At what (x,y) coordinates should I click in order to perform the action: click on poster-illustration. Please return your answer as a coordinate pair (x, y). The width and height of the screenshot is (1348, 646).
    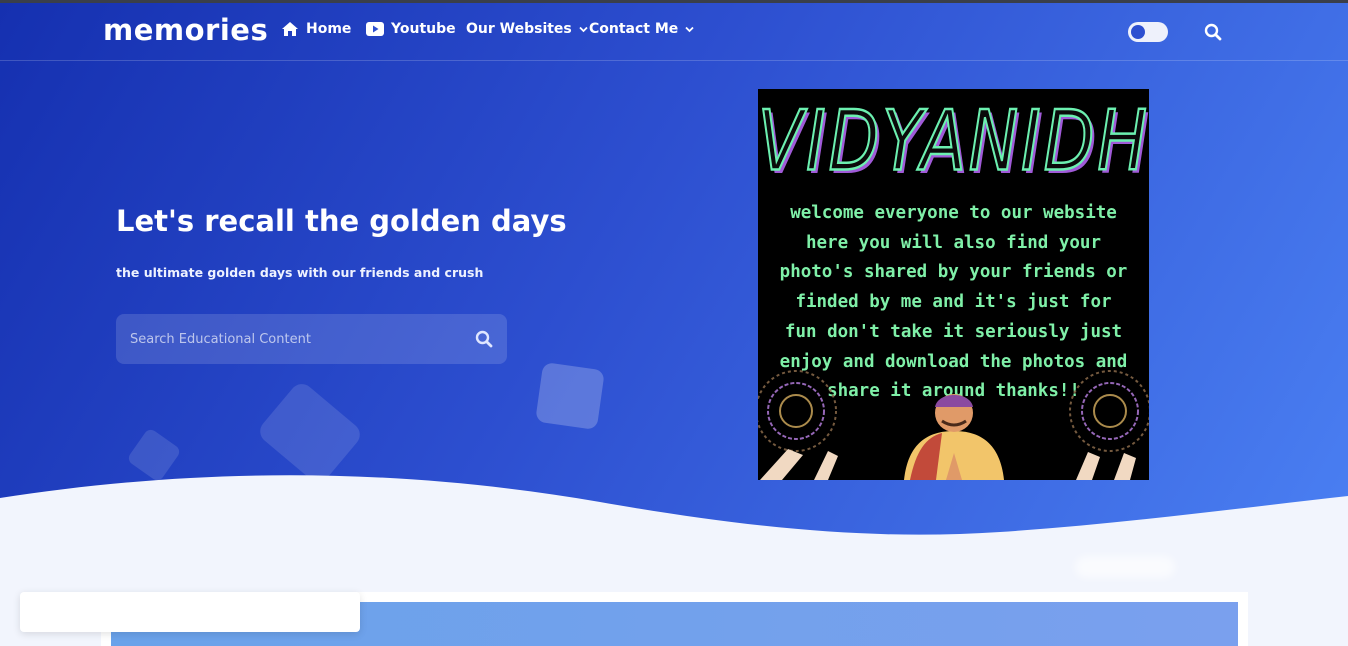
    Looking at the image, I should click on (953, 425).